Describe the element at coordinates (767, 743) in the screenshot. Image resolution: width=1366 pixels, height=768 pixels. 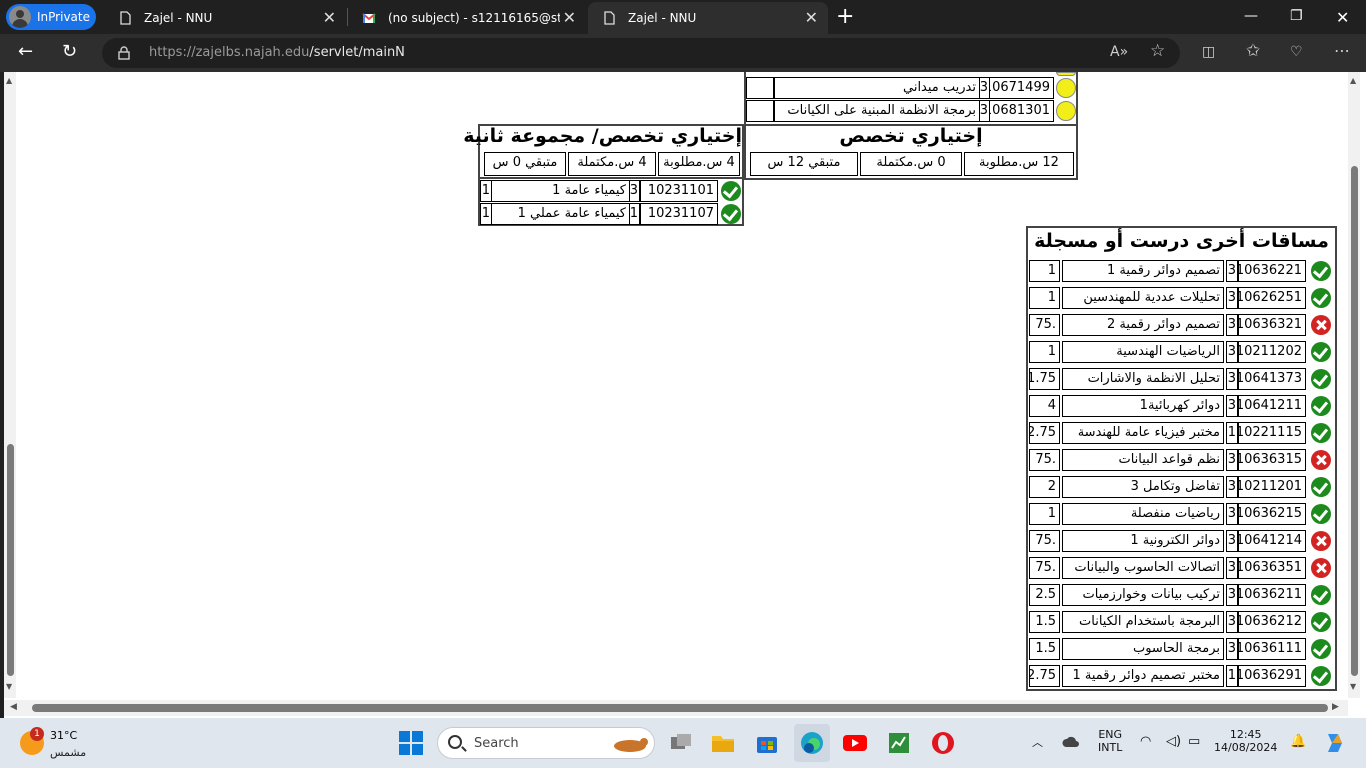
I see `microsoft-store-icon` at that location.